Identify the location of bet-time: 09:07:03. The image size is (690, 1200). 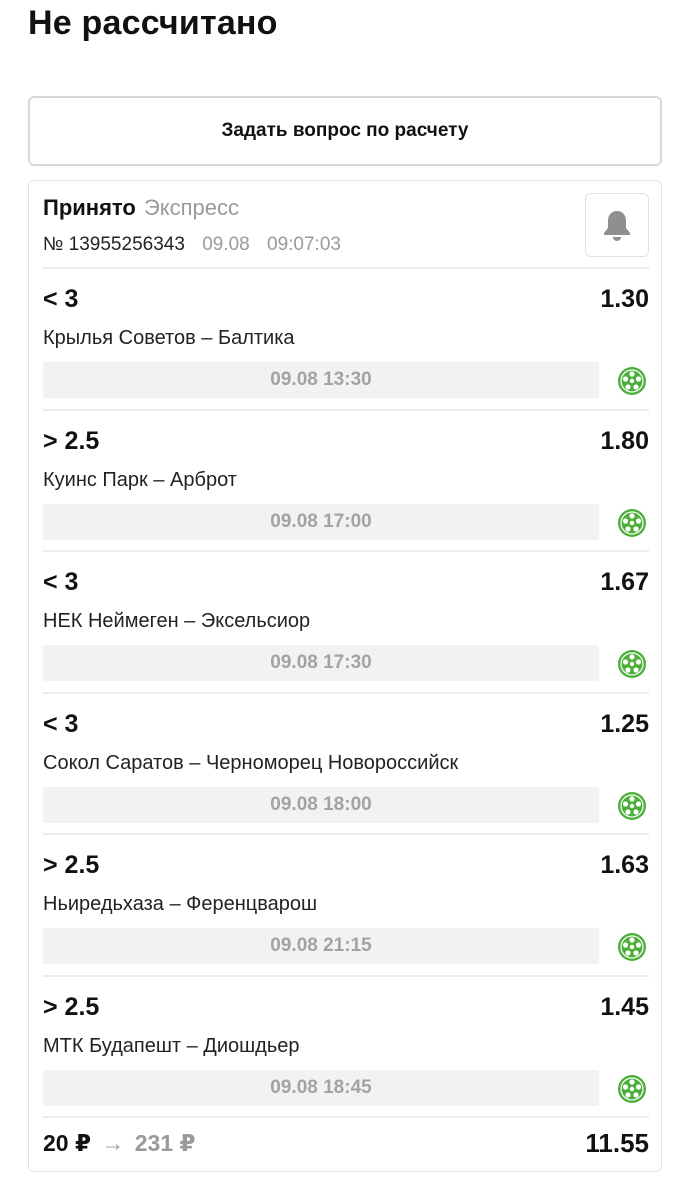
(304, 244).